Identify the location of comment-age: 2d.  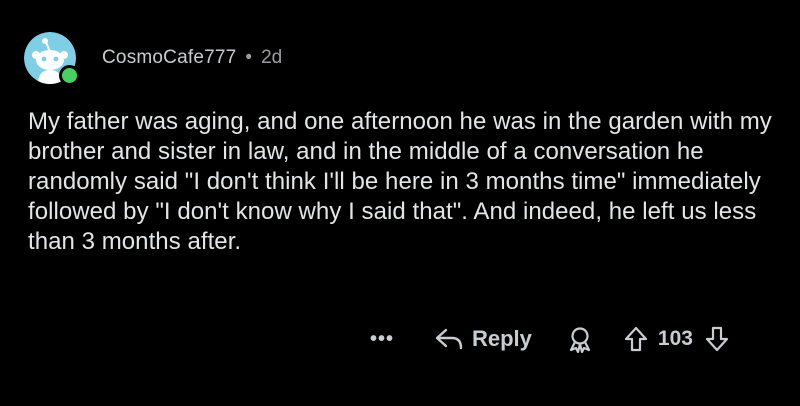
(272, 57).